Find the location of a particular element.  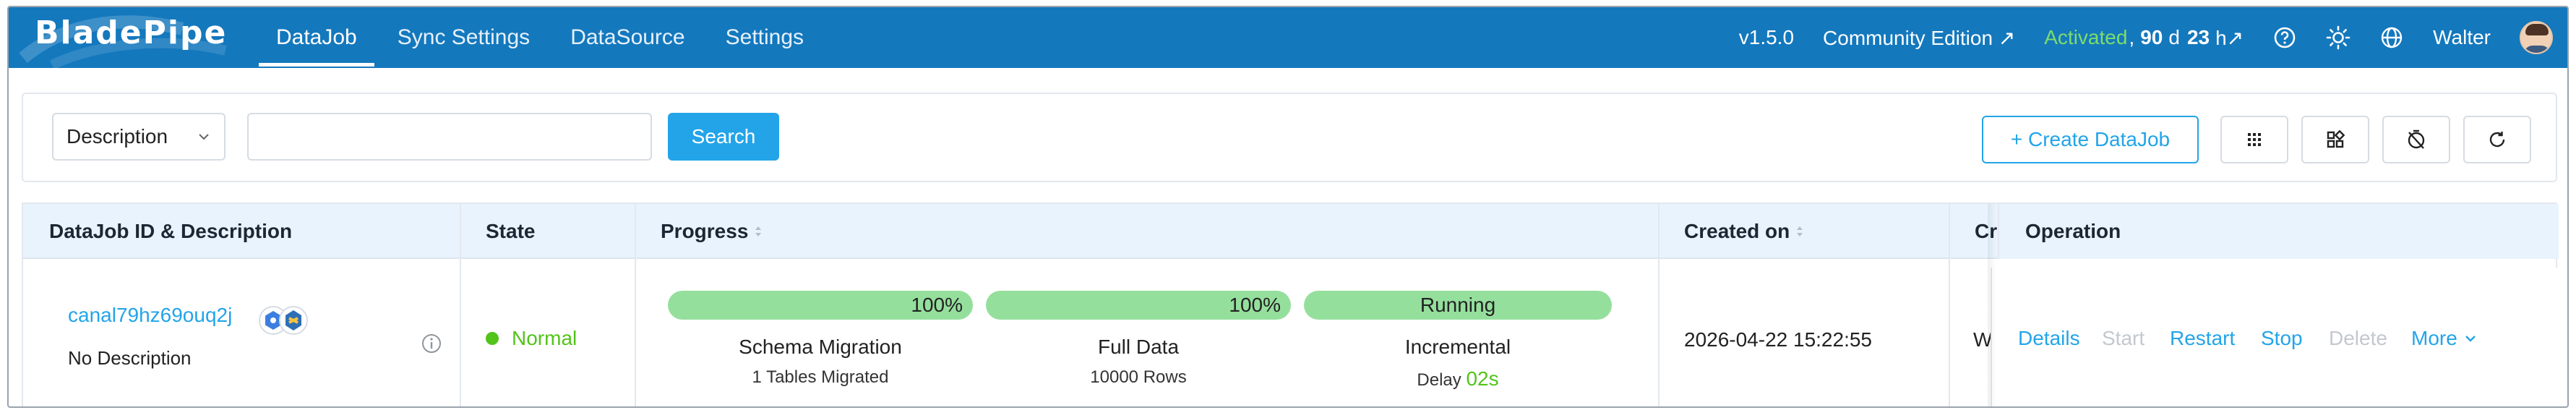

more-label: More is located at coordinates (2434, 338).